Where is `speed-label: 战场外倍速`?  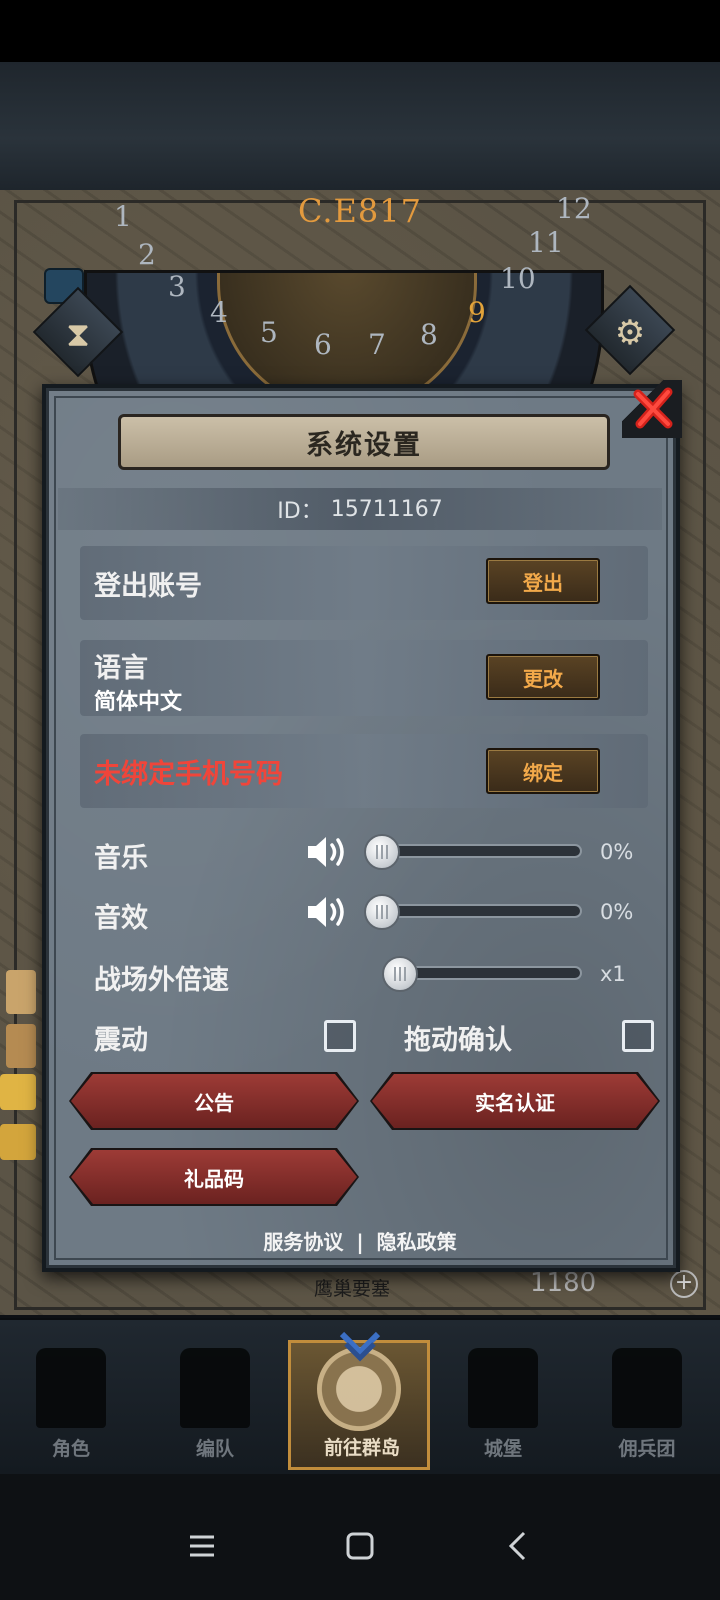
speed-label: 战场外倍速 is located at coordinates (161, 980).